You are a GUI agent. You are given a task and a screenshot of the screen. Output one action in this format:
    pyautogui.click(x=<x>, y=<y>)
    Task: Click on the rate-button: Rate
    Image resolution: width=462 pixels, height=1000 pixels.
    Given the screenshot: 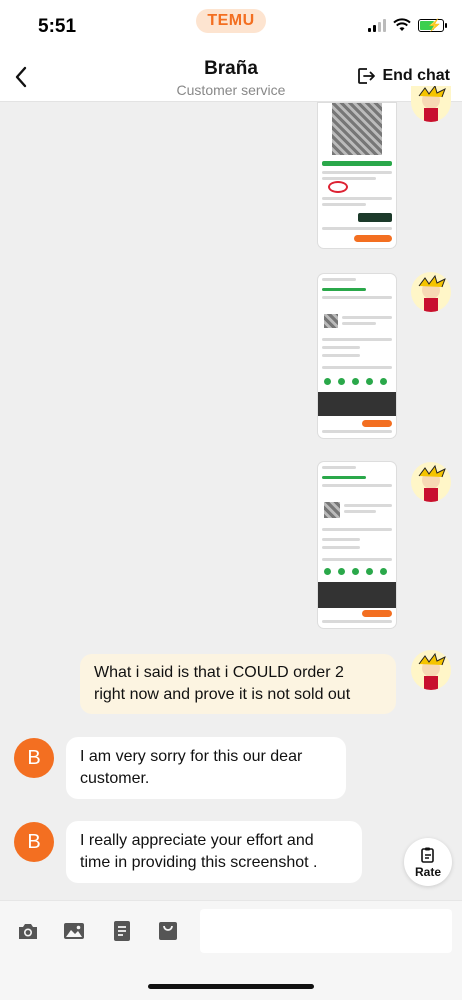 What is the action you would take?
    pyautogui.click(x=428, y=862)
    